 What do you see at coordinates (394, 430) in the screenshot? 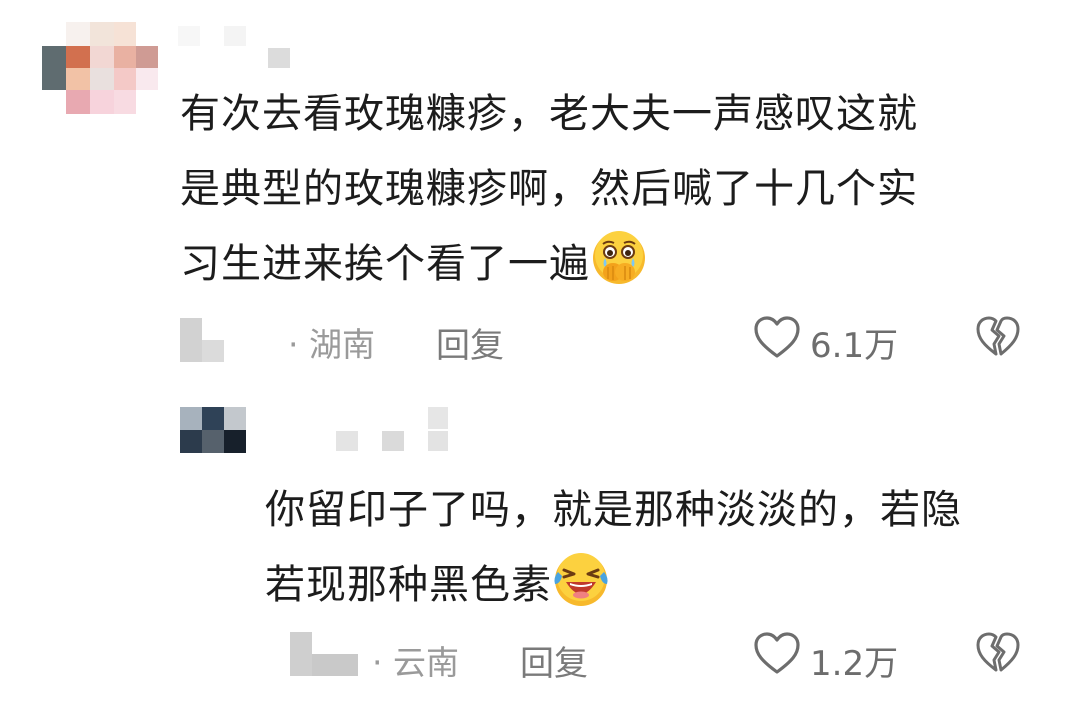
I see `reply-username` at bounding box center [394, 430].